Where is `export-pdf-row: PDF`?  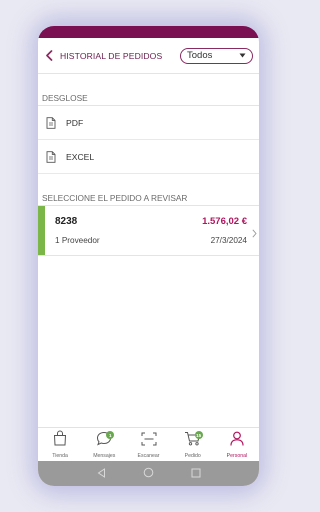 export-pdf-row: PDF is located at coordinates (148, 123).